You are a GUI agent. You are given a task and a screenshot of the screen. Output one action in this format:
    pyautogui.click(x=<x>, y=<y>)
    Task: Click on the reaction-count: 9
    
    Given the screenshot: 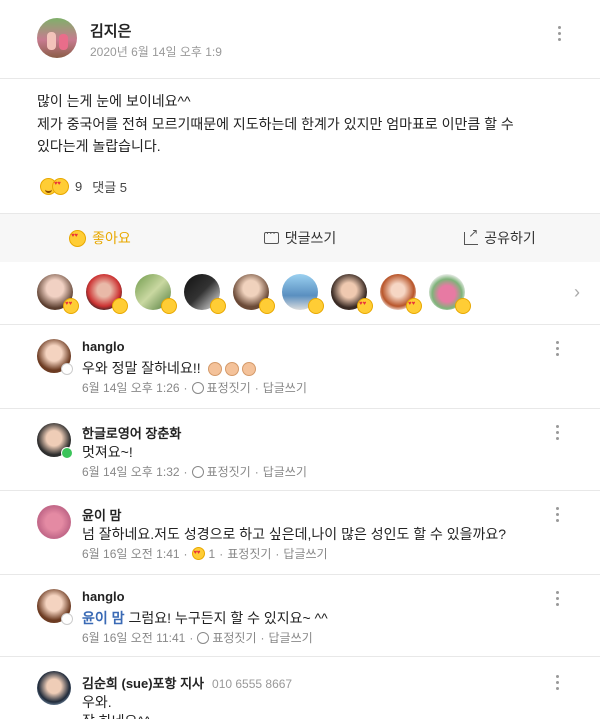 What is the action you would take?
    pyautogui.click(x=79, y=186)
    